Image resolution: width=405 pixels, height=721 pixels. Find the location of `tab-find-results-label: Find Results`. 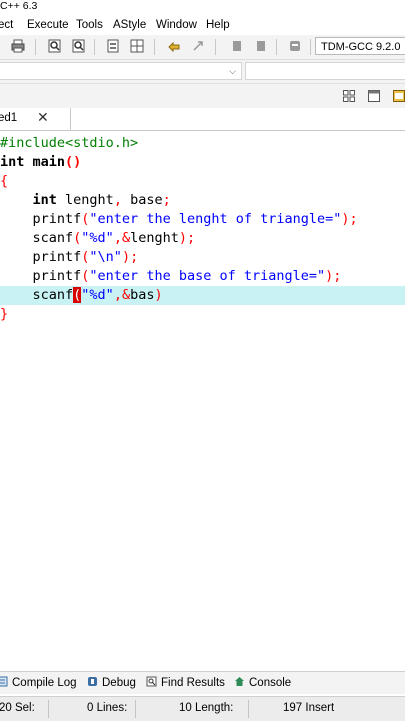

tab-find-results-label: Find Results is located at coordinates (193, 683).